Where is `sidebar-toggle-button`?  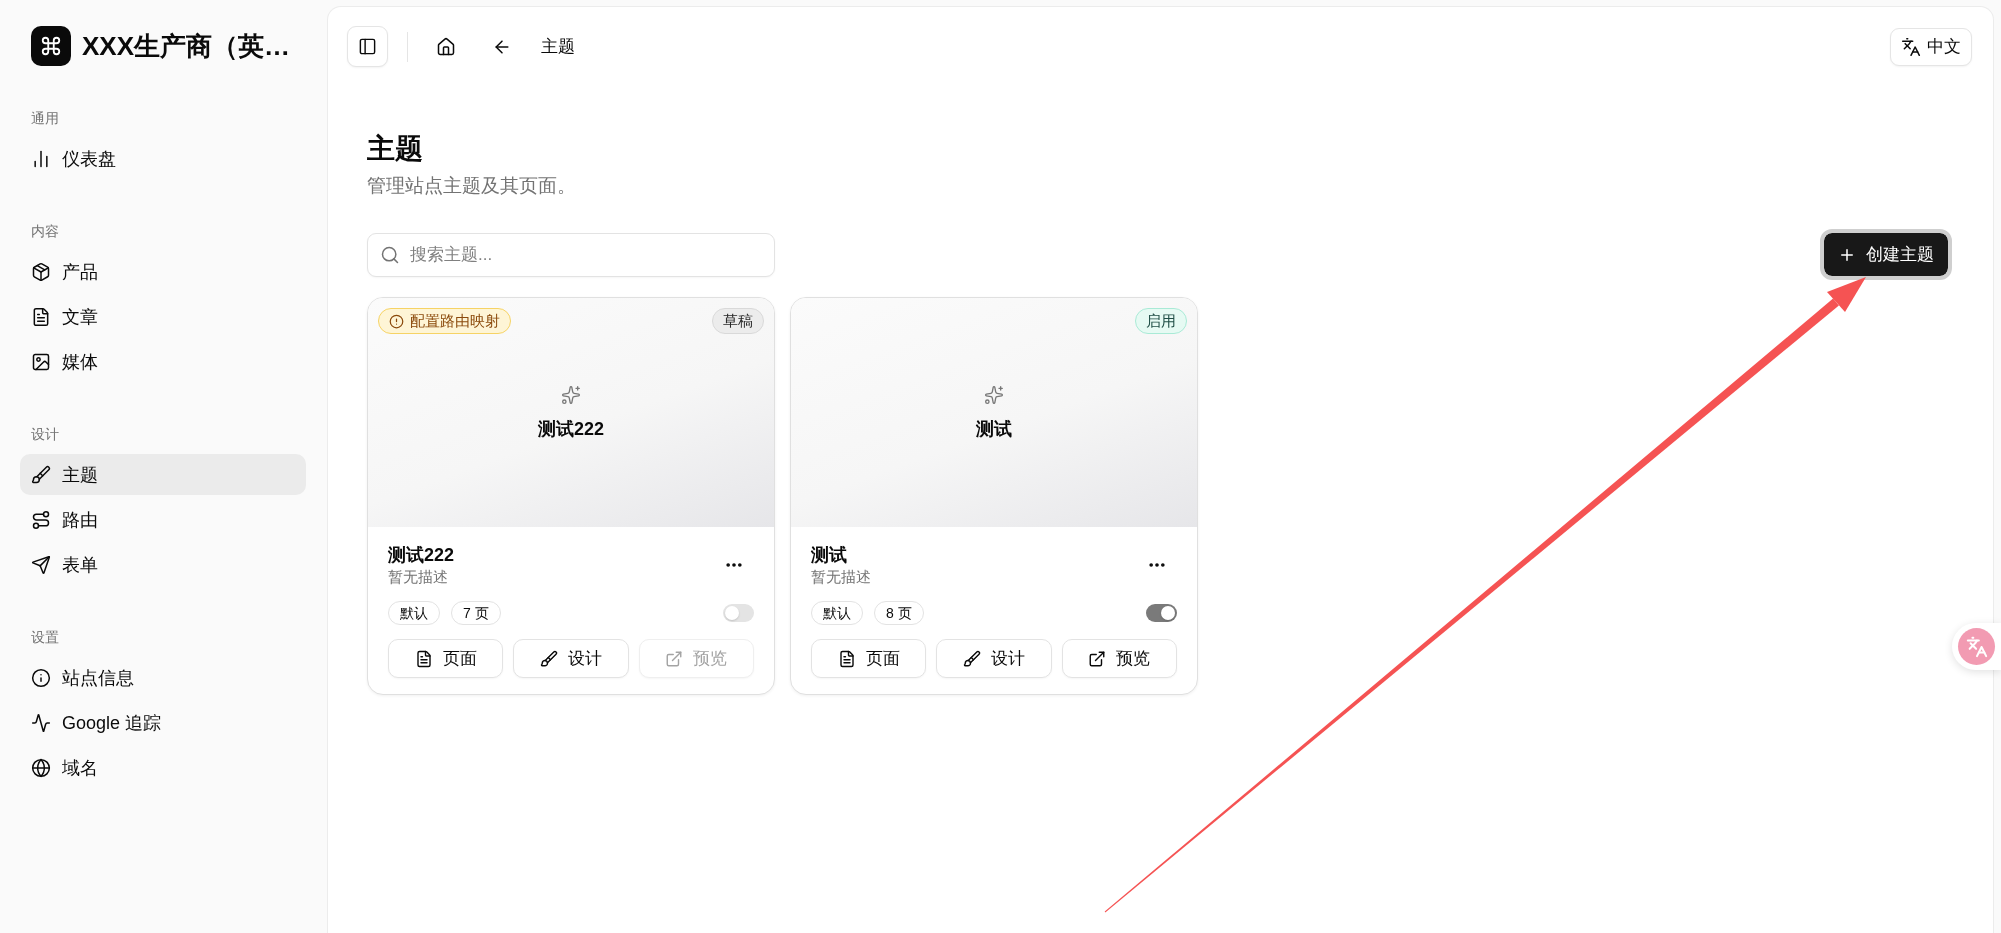
sidebar-toggle-button is located at coordinates (367, 46).